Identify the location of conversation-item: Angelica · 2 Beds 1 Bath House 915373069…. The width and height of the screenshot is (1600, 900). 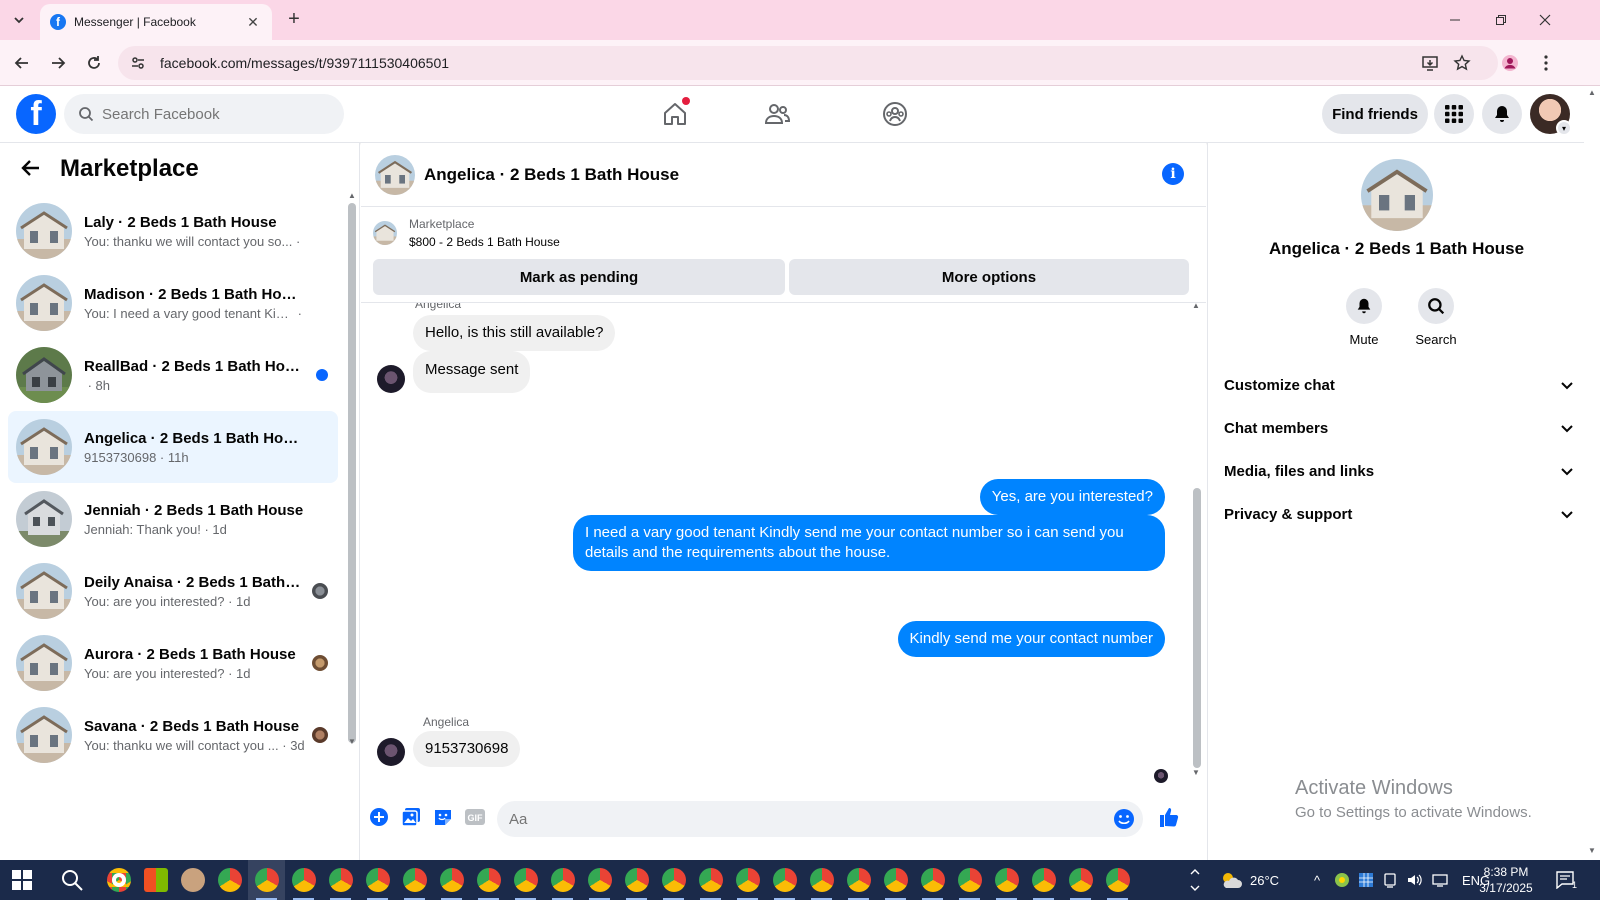
(173, 447).